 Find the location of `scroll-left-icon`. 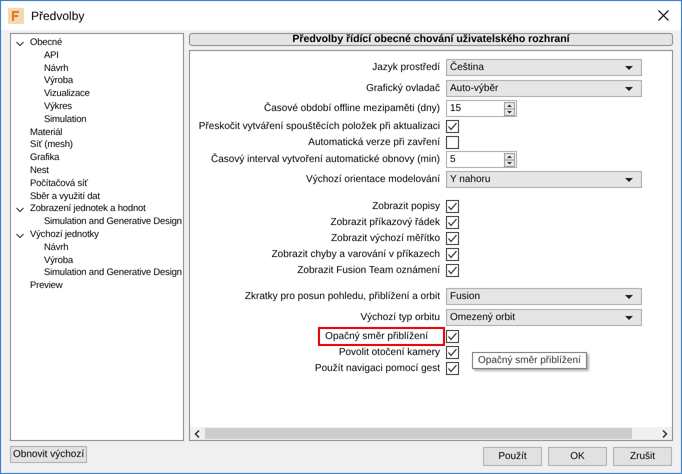

scroll-left-icon is located at coordinates (197, 434).